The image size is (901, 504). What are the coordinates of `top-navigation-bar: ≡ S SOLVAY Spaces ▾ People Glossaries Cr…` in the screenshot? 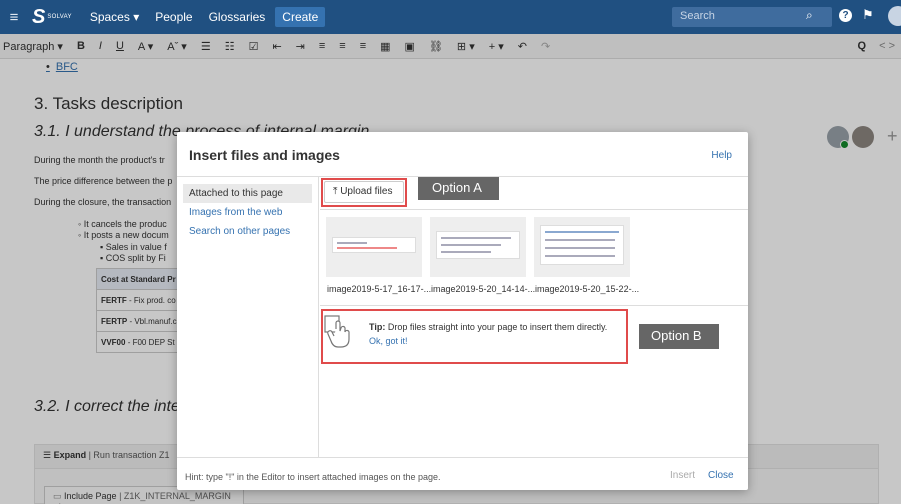 It's located at (450, 17).